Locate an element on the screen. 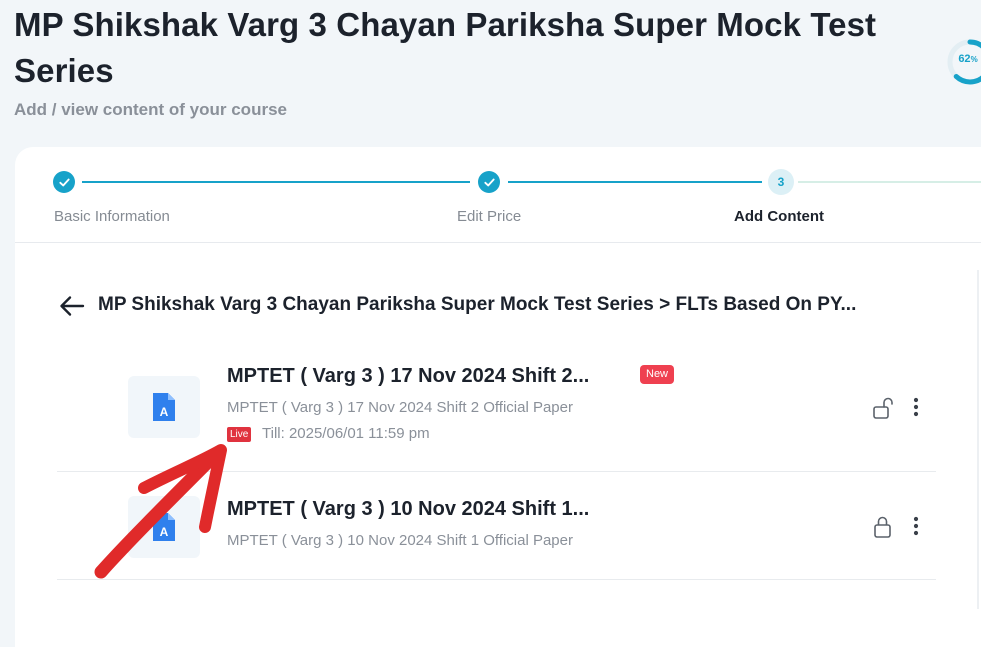  progress-value: 62% is located at coordinates (968, 59).